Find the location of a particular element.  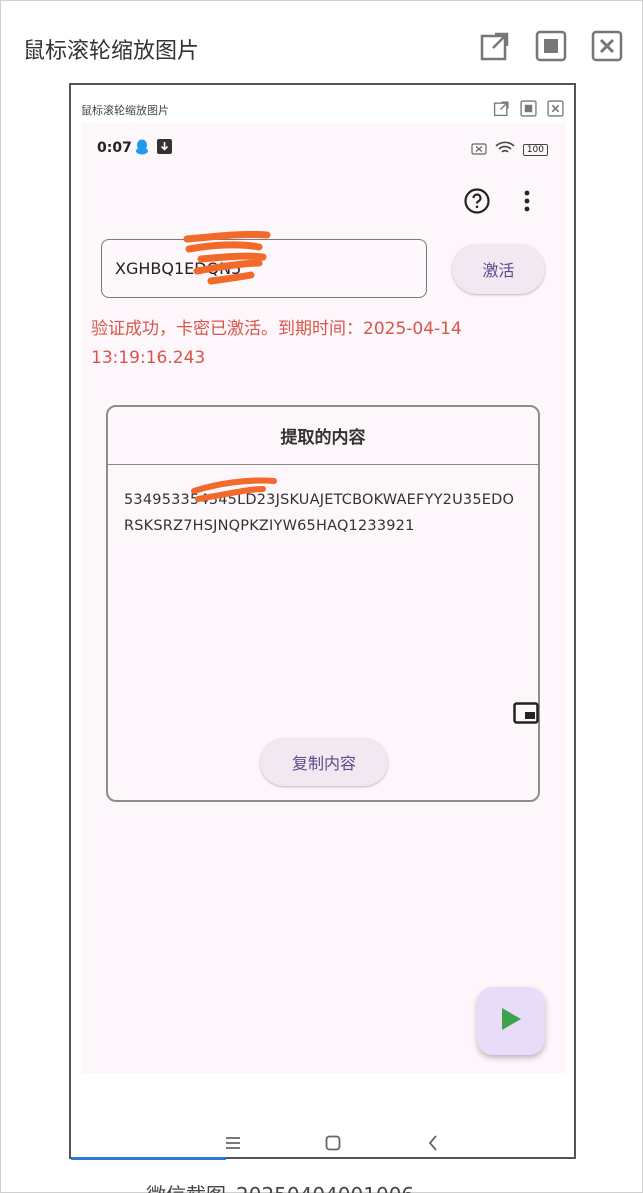

back-icon is located at coordinates (433, 1143).